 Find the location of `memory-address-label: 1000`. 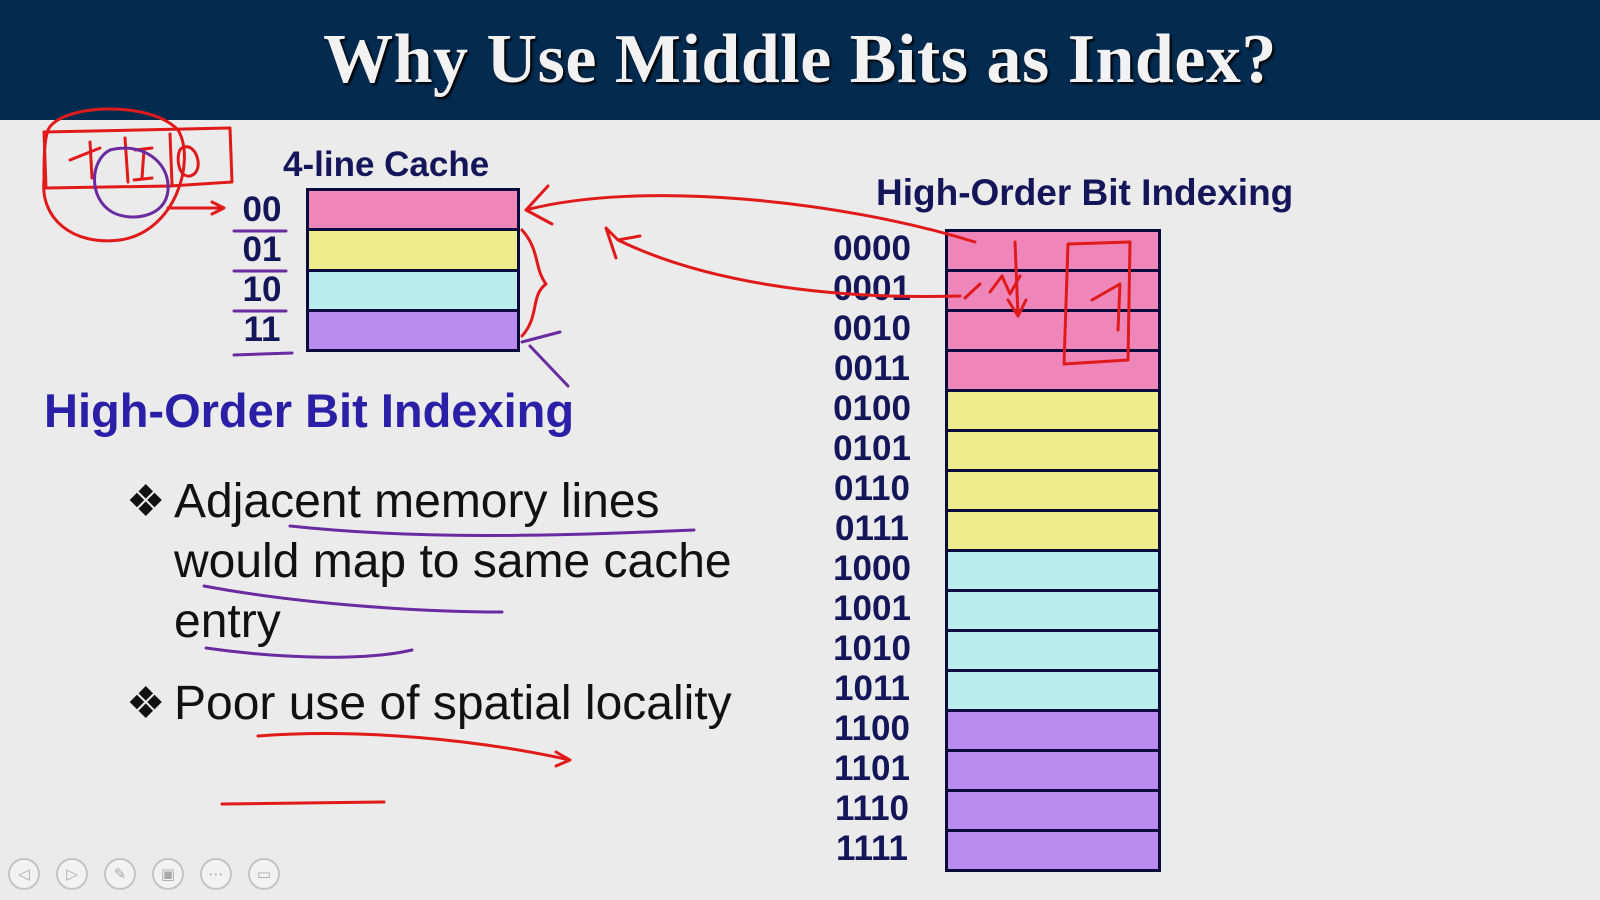

memory-address-label: 1000 is located at coordinates (872, 568).